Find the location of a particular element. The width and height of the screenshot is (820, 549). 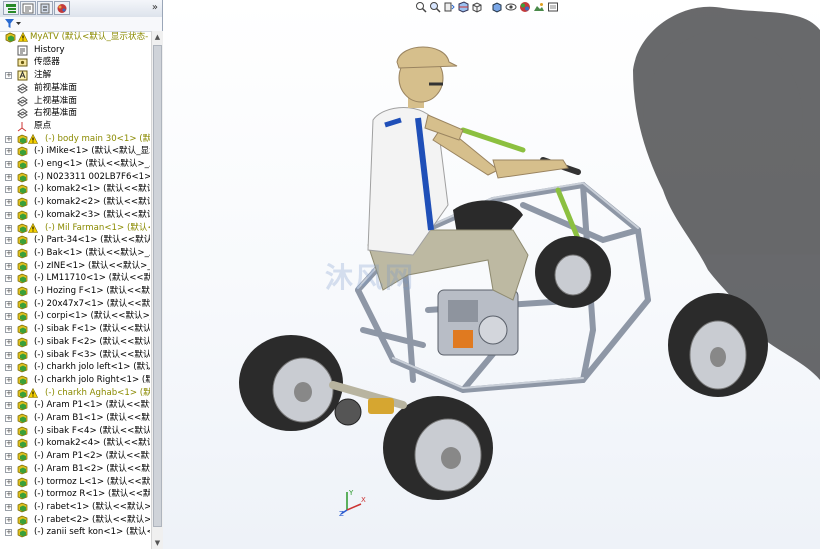

tree-item: + (-) Aram P1<1> (默认<<默认> is located at coordinates (75, 405).